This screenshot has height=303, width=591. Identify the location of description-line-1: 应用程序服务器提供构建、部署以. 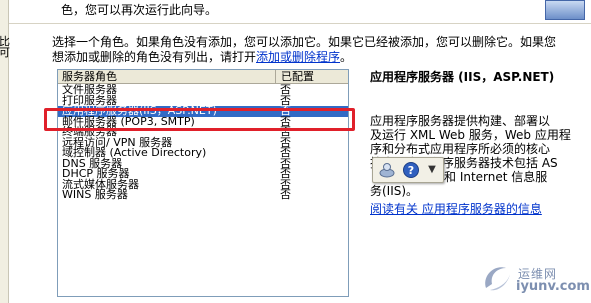
(460, 121).